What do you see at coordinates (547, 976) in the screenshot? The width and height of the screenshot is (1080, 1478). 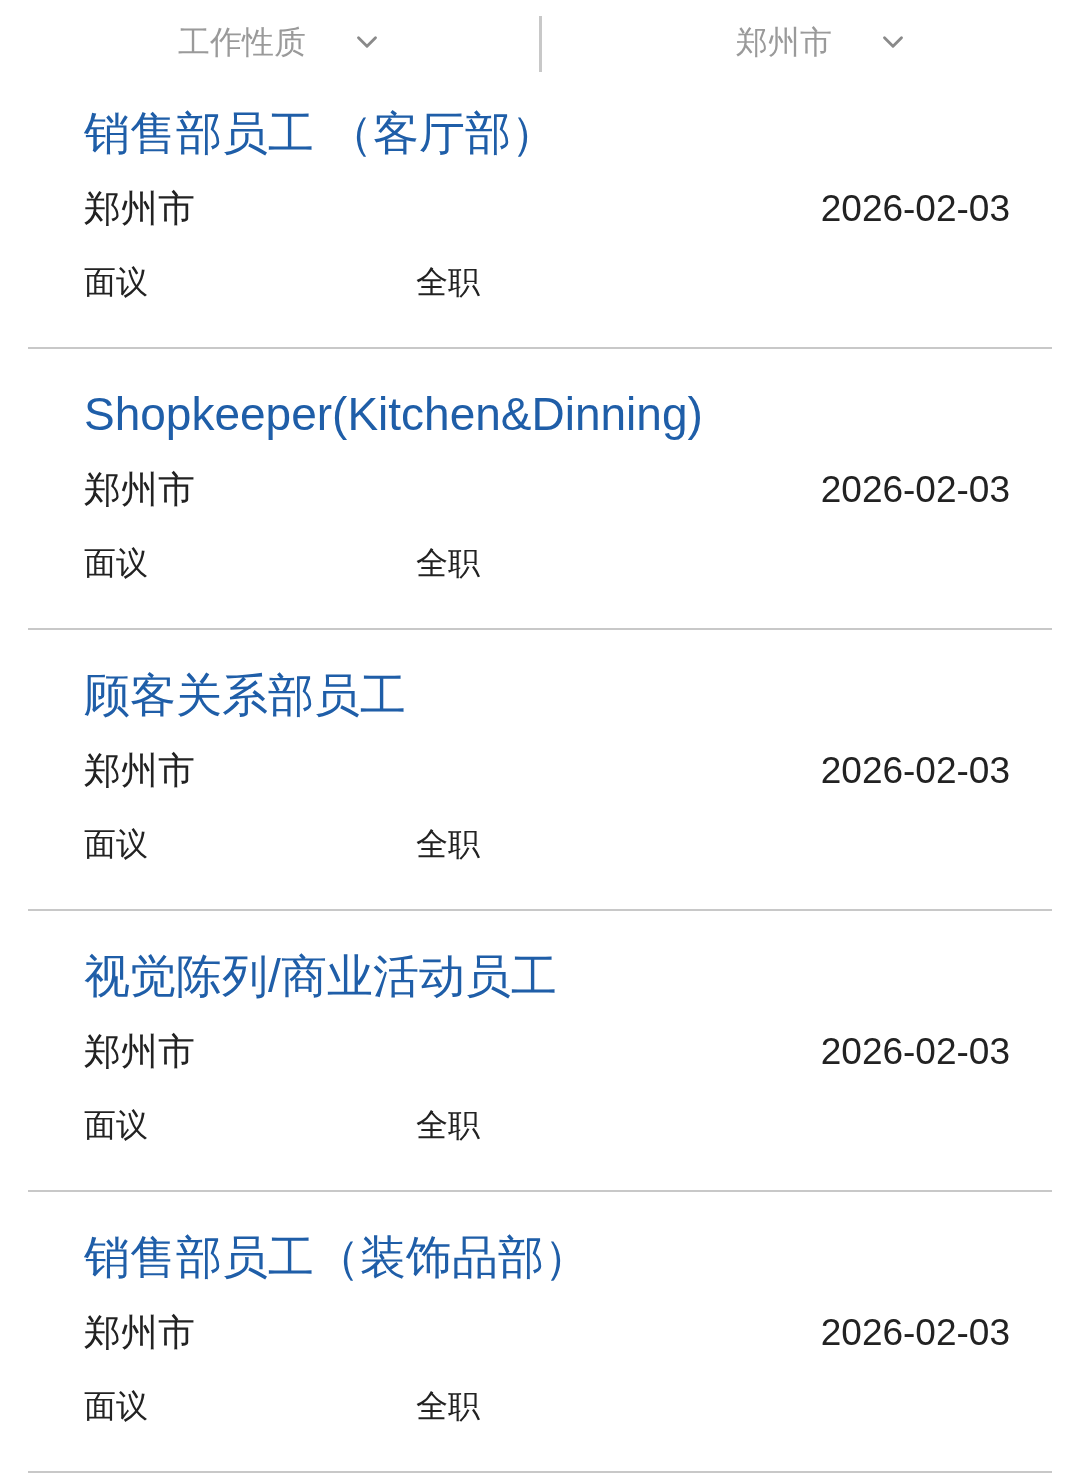 I see `job-title: 视觉陈列/商业活动员工` at bounding box center [547, 976].